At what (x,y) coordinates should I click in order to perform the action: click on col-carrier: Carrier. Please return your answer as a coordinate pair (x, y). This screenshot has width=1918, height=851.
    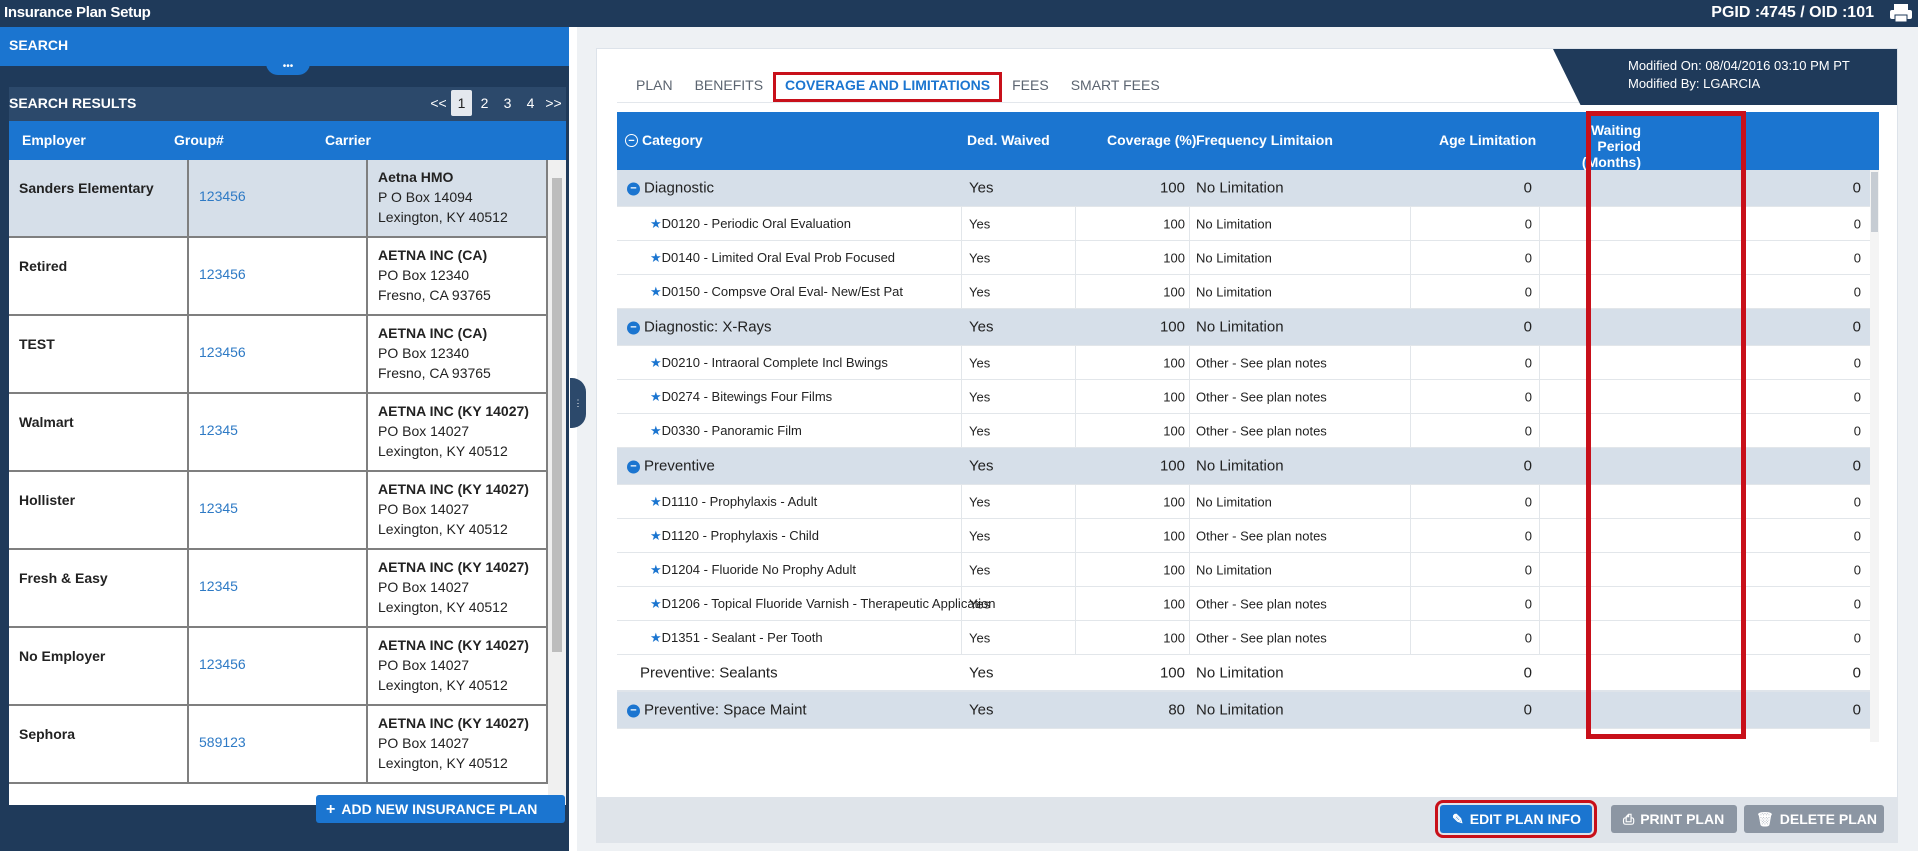
    Looking at the image, I should click on (348, 140).